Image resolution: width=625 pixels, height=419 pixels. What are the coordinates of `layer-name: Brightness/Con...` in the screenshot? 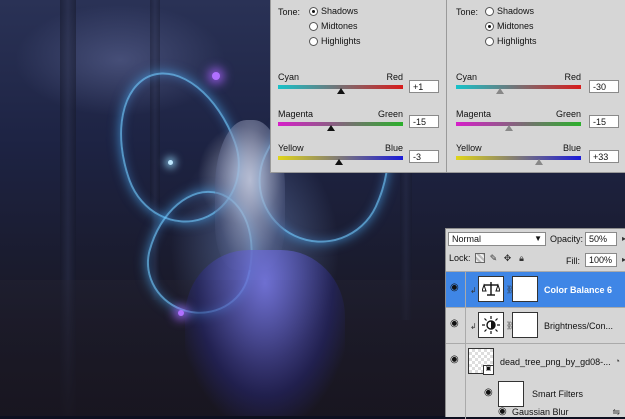 It's located at (578, 326).